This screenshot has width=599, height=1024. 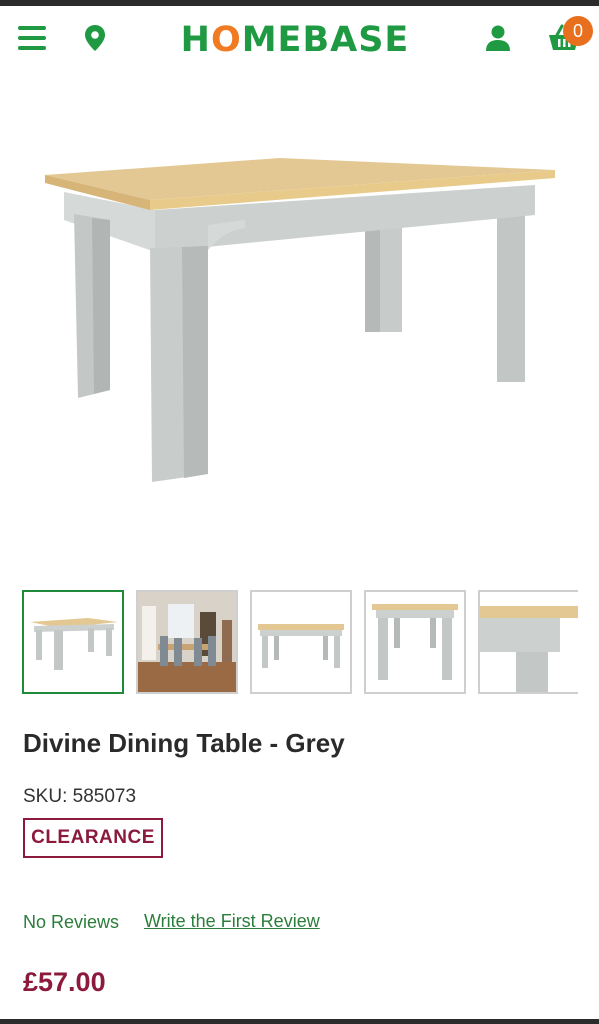 What do you see at coordinates (64, 982) in the screenshot?
I see `product-price: £57.00` at bounding box center [64, 982].